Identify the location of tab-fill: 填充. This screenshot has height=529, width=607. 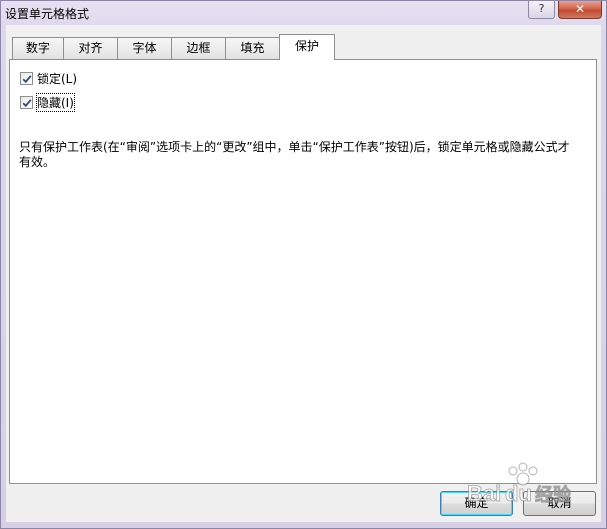
(252, 48).